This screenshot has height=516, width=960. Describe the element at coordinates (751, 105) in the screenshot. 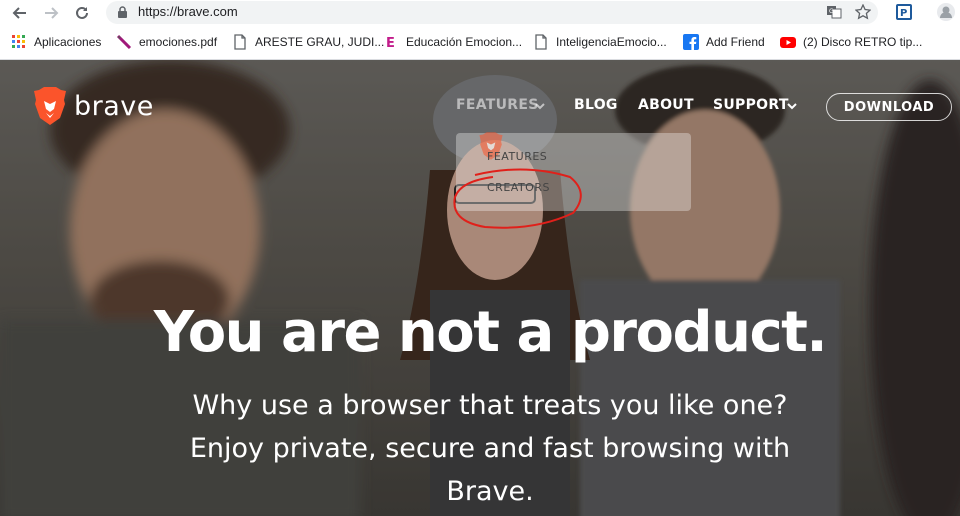

I see `nav-support: SUPPORT` at that location.